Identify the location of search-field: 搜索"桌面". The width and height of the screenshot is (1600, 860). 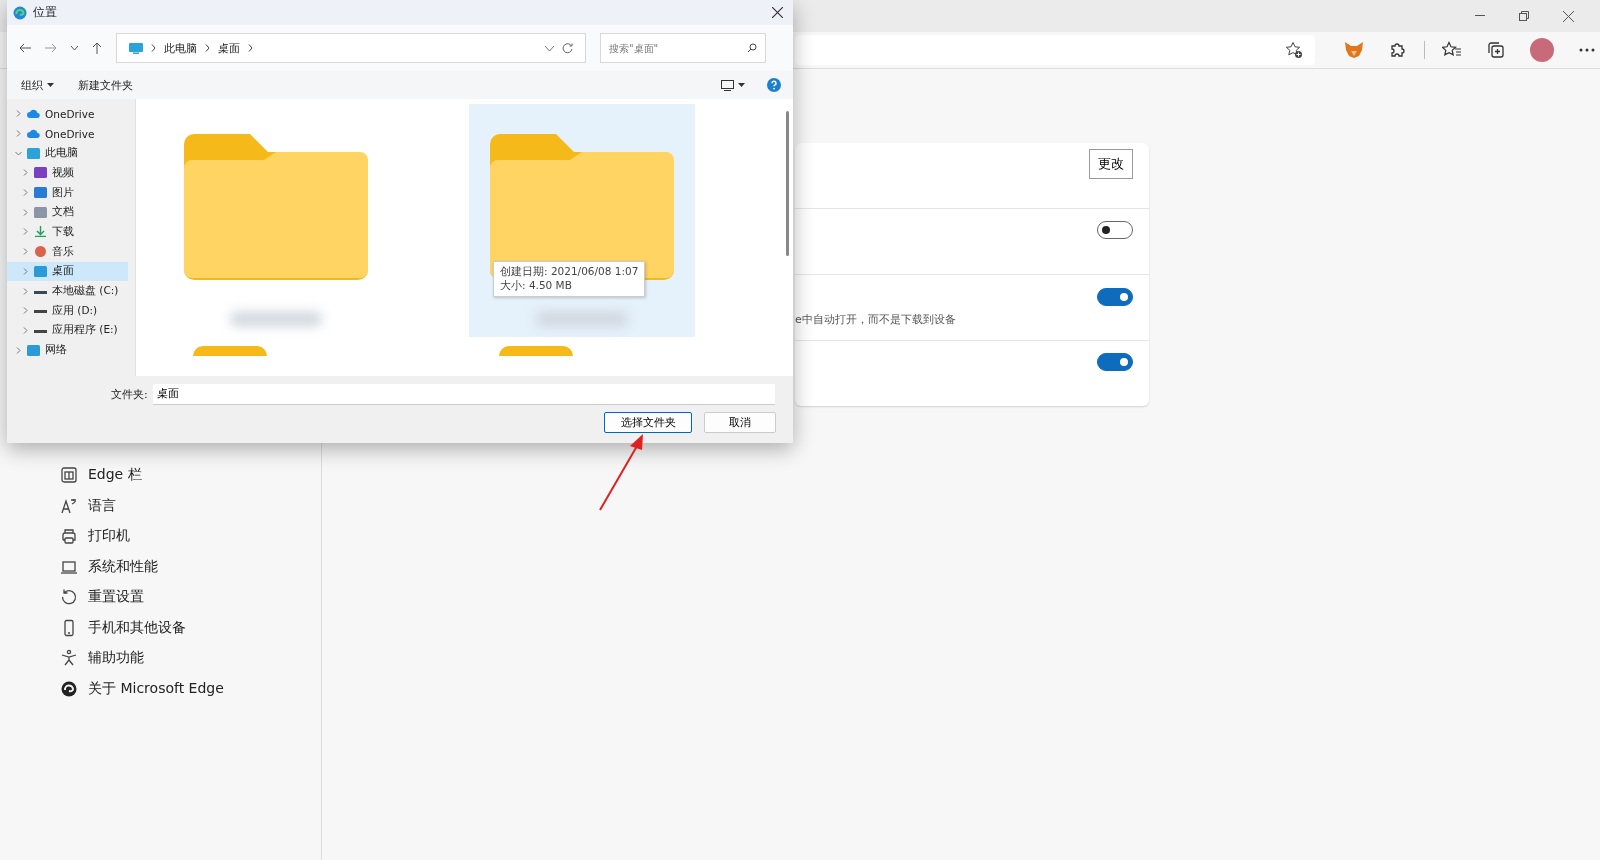
(683, 48).